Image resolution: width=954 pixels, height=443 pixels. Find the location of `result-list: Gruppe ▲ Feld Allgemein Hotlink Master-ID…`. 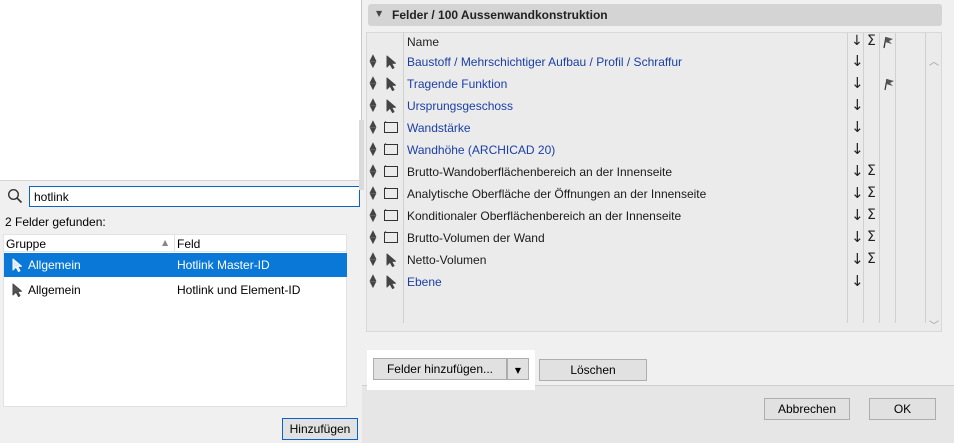

result-list: Gruppe ▲ Feld Allgemein Hotlink Master-ID… is located at coordinates (175, 320).